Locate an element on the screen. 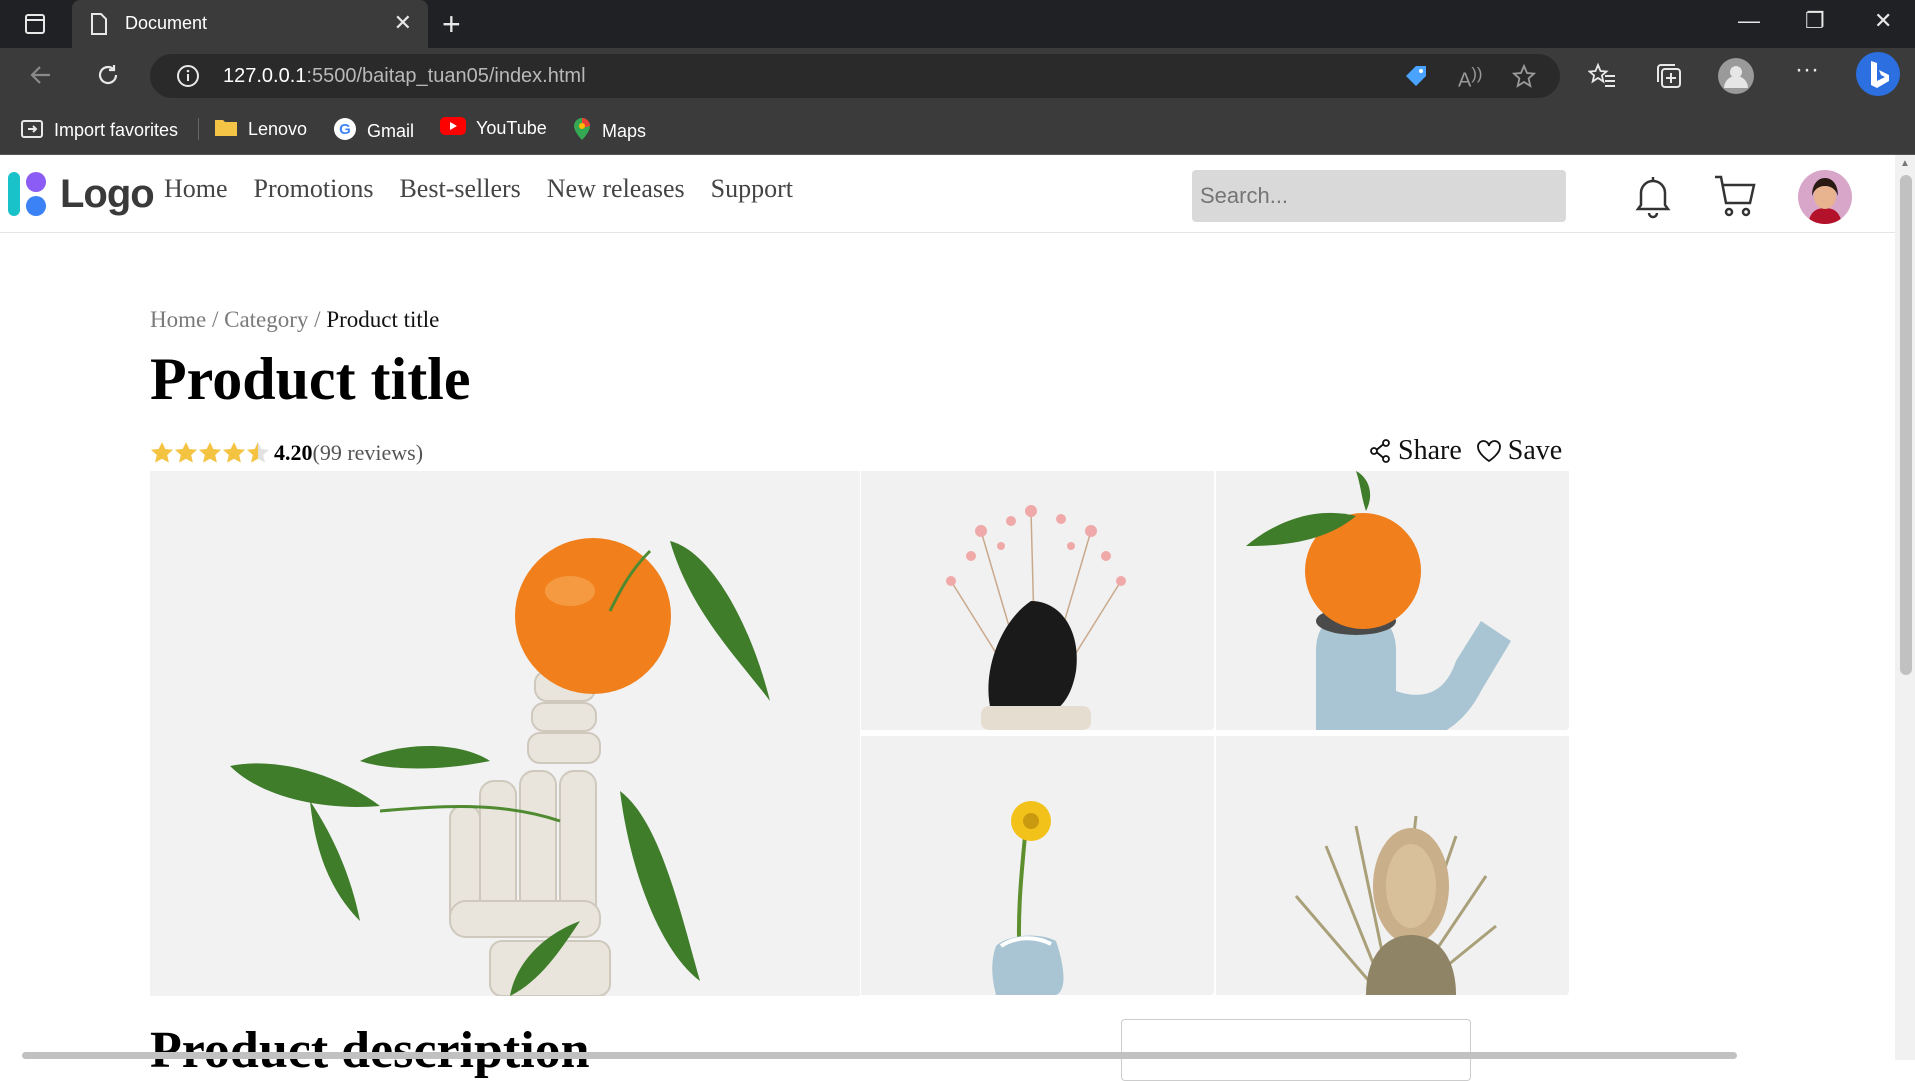  bookmark-divider is located at coordinates (198, 129).